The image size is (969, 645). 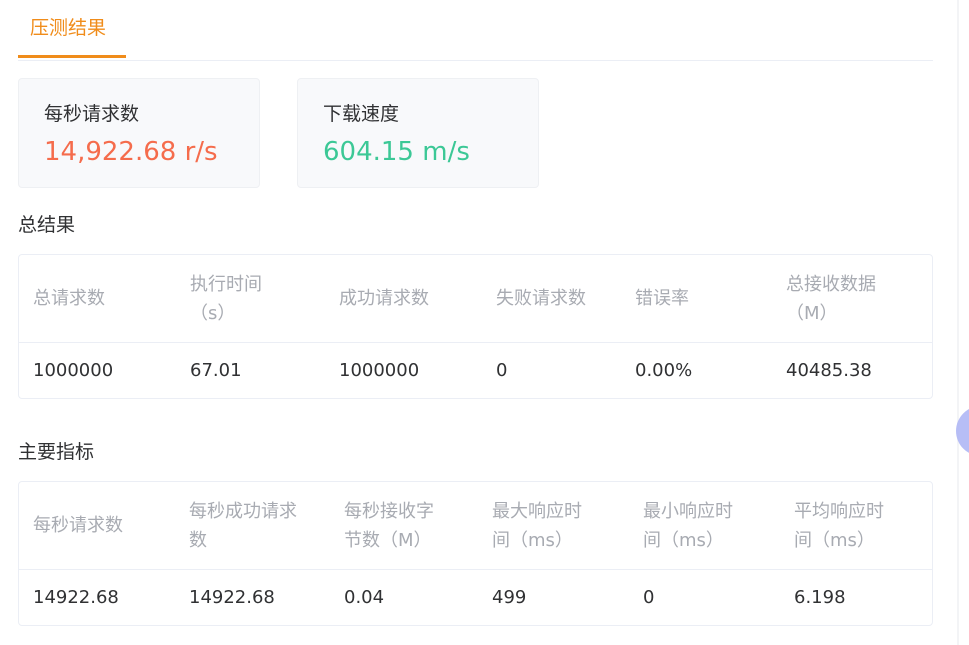 I want to click on column-header-text: 最小响应时, so click(x=688, y=511).